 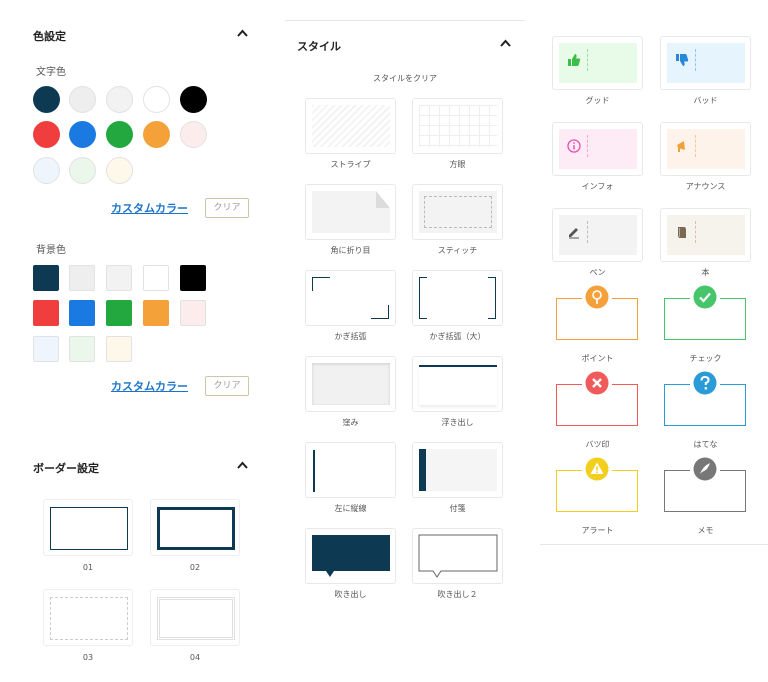 I want to click on style-sticky-note, so click(x=457, y=470).